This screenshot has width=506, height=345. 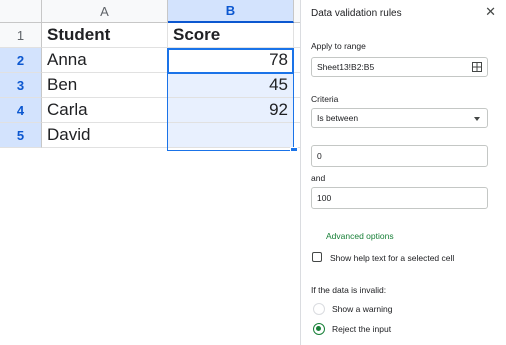 I want to click on chevron-down-icon, so click(x=477, y=119).